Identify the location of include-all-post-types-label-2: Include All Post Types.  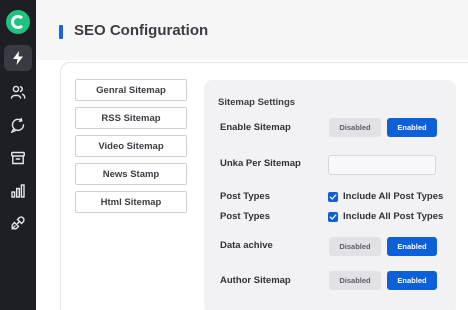
(393, 216).